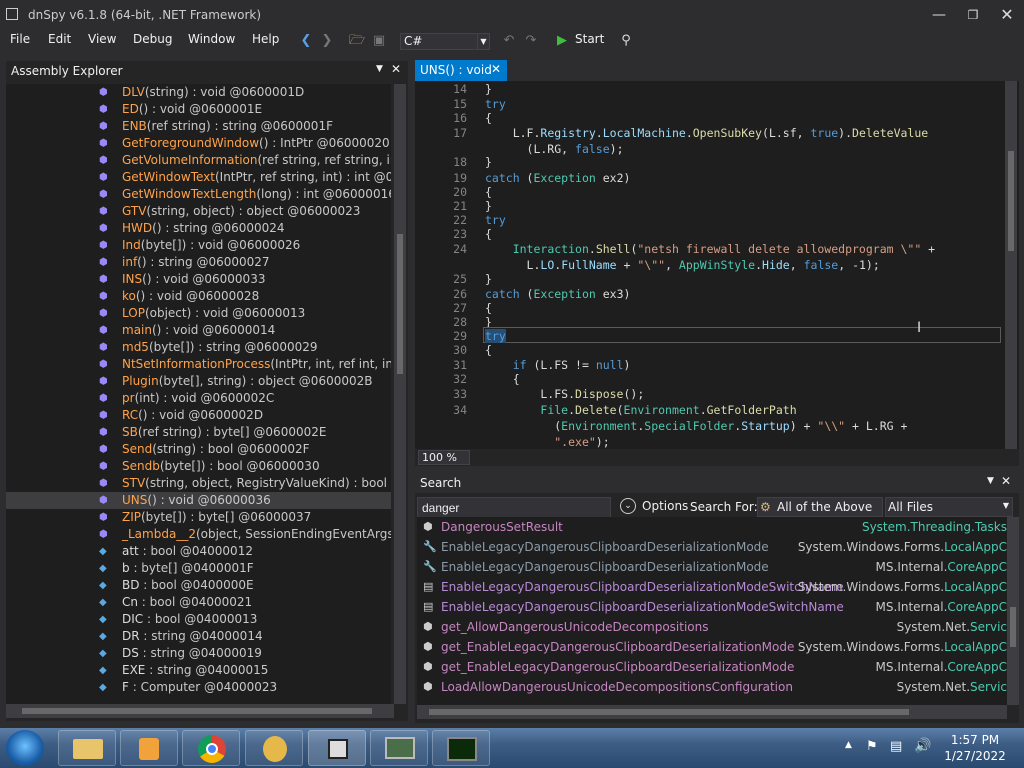  Describe the element at coordinates (496, 69) in the screenshot. I see `close-tab-icon: ✕` at that location.